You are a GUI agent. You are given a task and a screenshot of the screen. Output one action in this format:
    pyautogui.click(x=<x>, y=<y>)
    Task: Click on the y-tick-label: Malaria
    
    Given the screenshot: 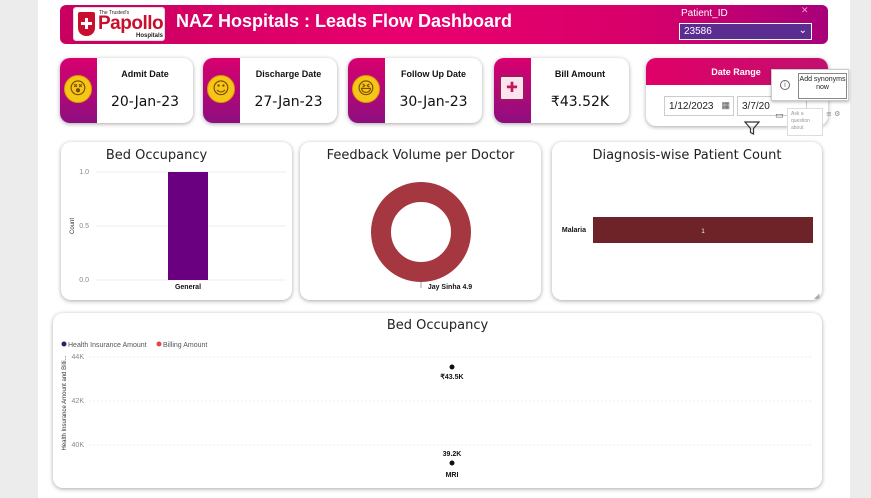 What is the action you would take?
    pyautogui.click(x=574, y=230)
    